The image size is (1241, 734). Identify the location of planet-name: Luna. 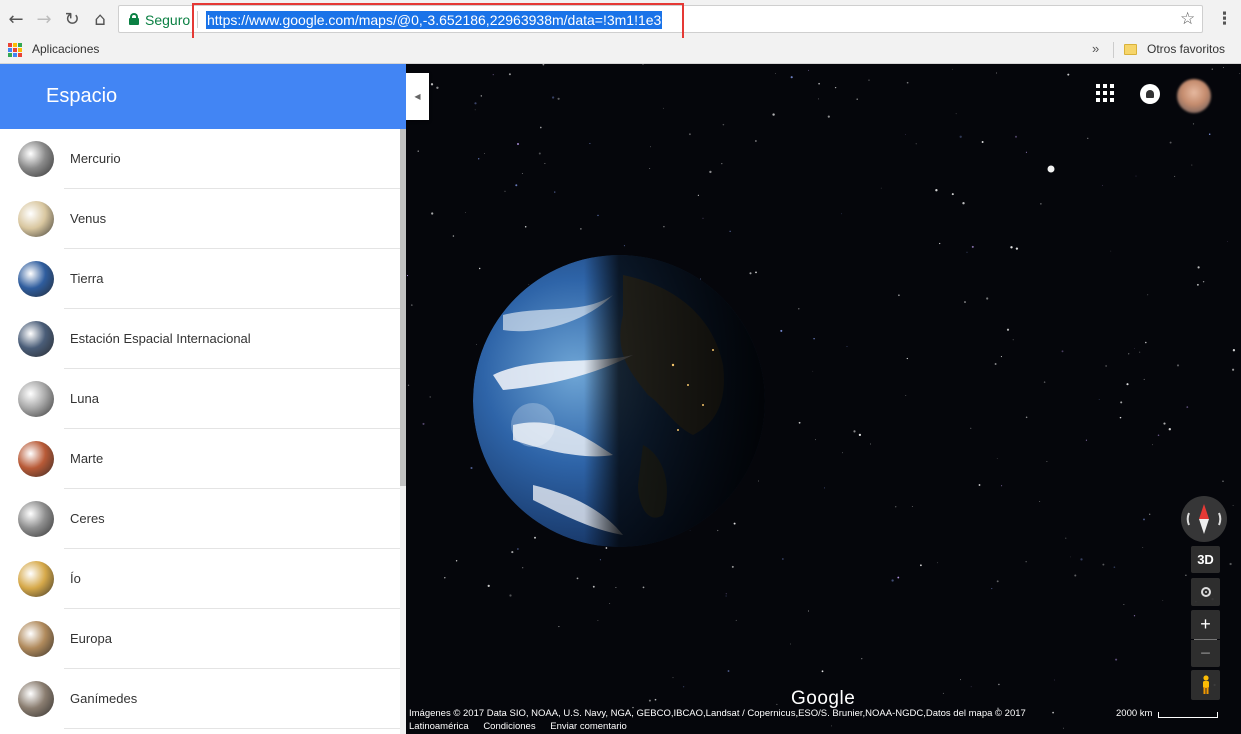
(84, 398).